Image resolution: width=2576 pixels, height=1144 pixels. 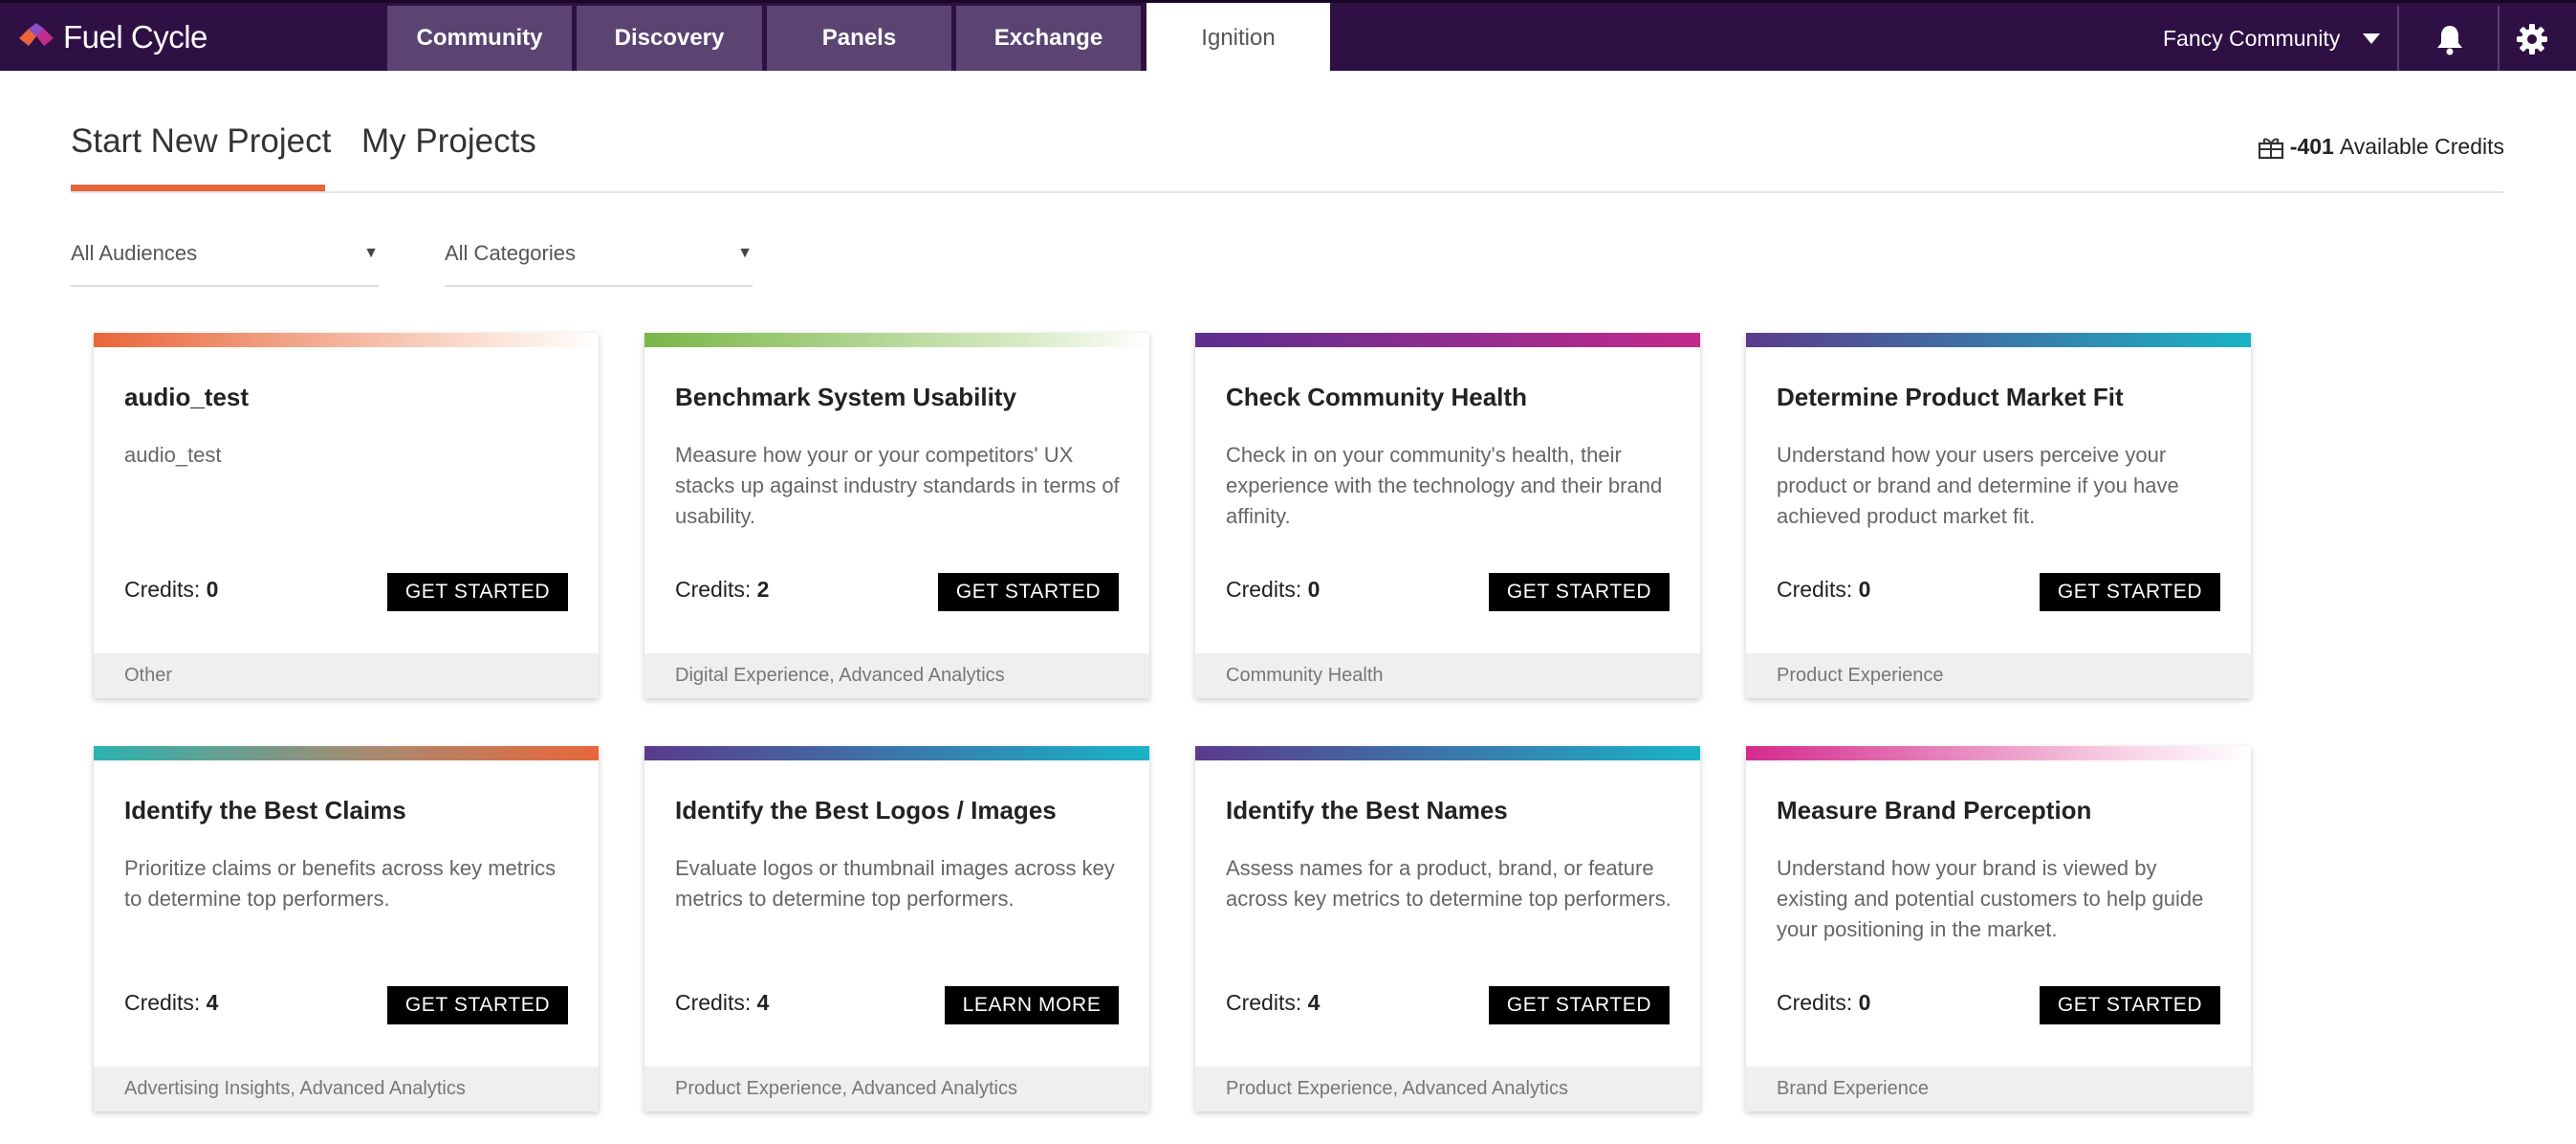 I want to click on available-credits: -401 Available Credits, so click(x=2381, y=147).